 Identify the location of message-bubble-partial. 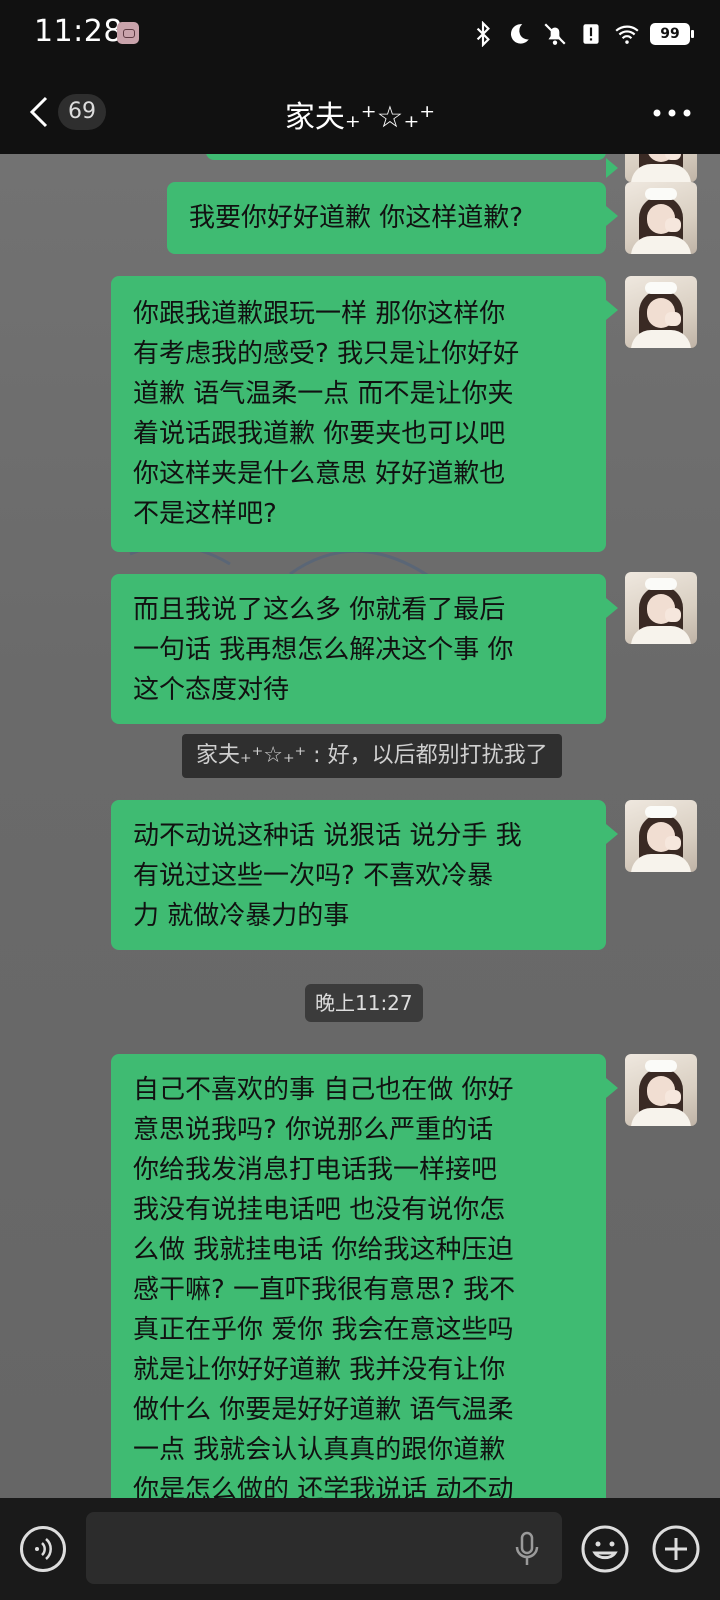
(412, 166).